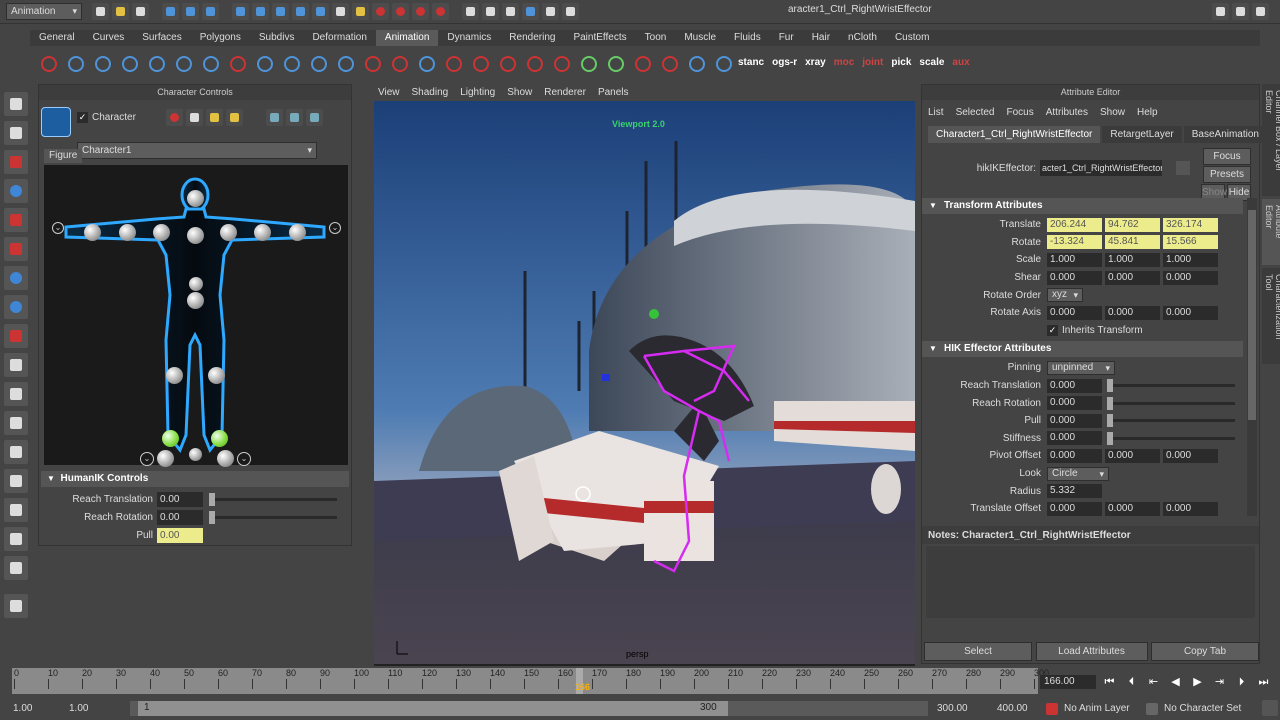  I want to click on humanik-controls-header: ▼ HumanIK Controls, so click(195, 479).